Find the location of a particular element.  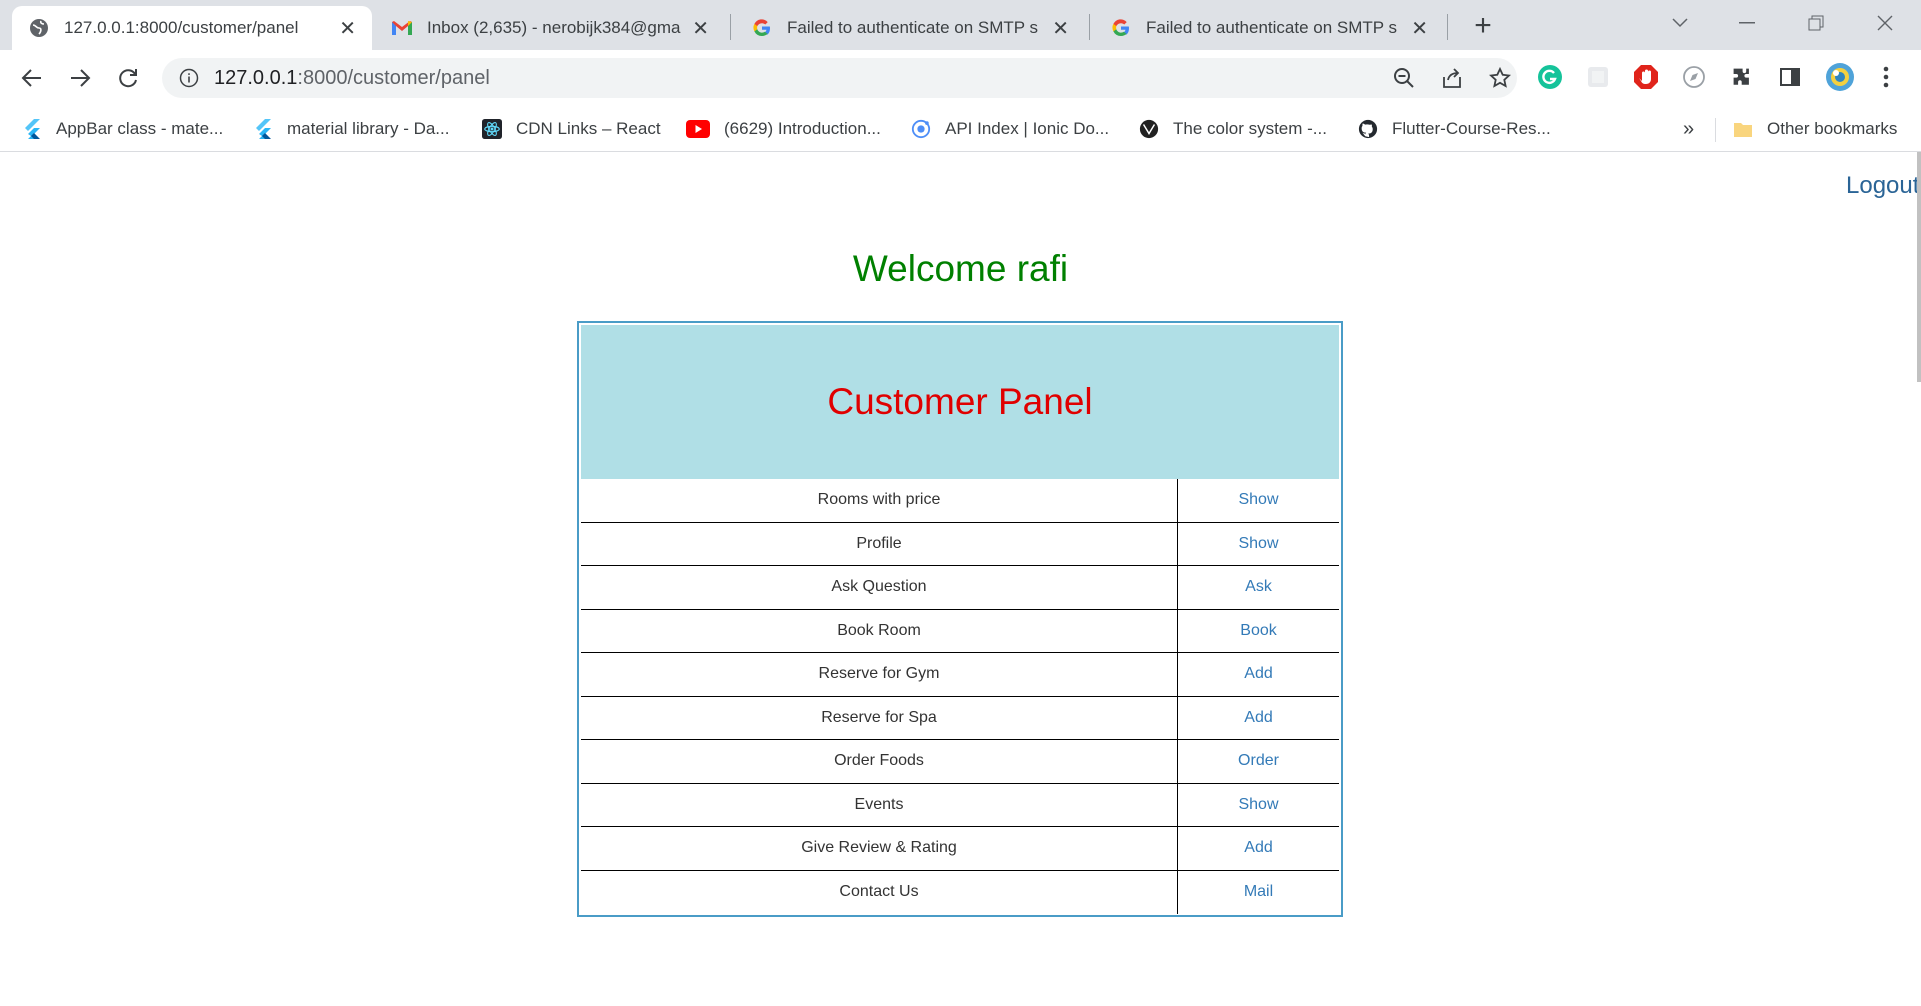

tab-title: Failed to authenticate on SMTP s is located at coordinates (1272, 27).